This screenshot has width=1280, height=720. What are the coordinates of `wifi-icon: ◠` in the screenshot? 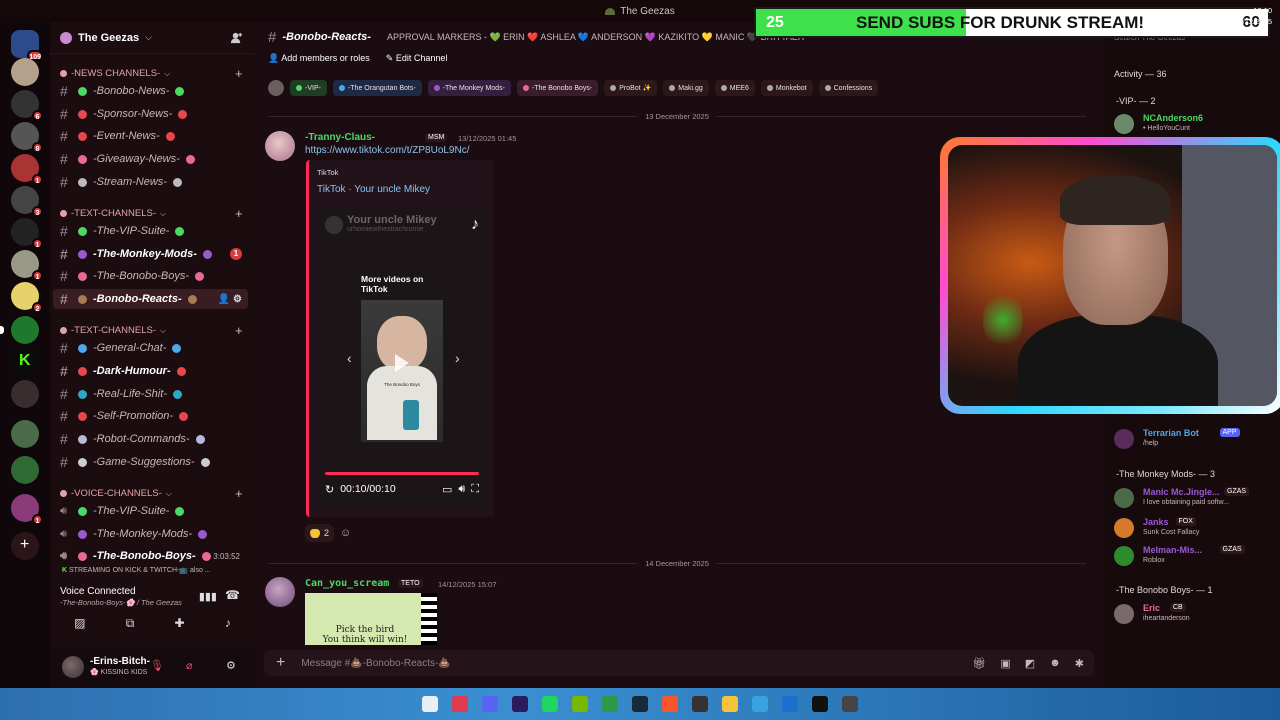 It's located at (1205, 15).